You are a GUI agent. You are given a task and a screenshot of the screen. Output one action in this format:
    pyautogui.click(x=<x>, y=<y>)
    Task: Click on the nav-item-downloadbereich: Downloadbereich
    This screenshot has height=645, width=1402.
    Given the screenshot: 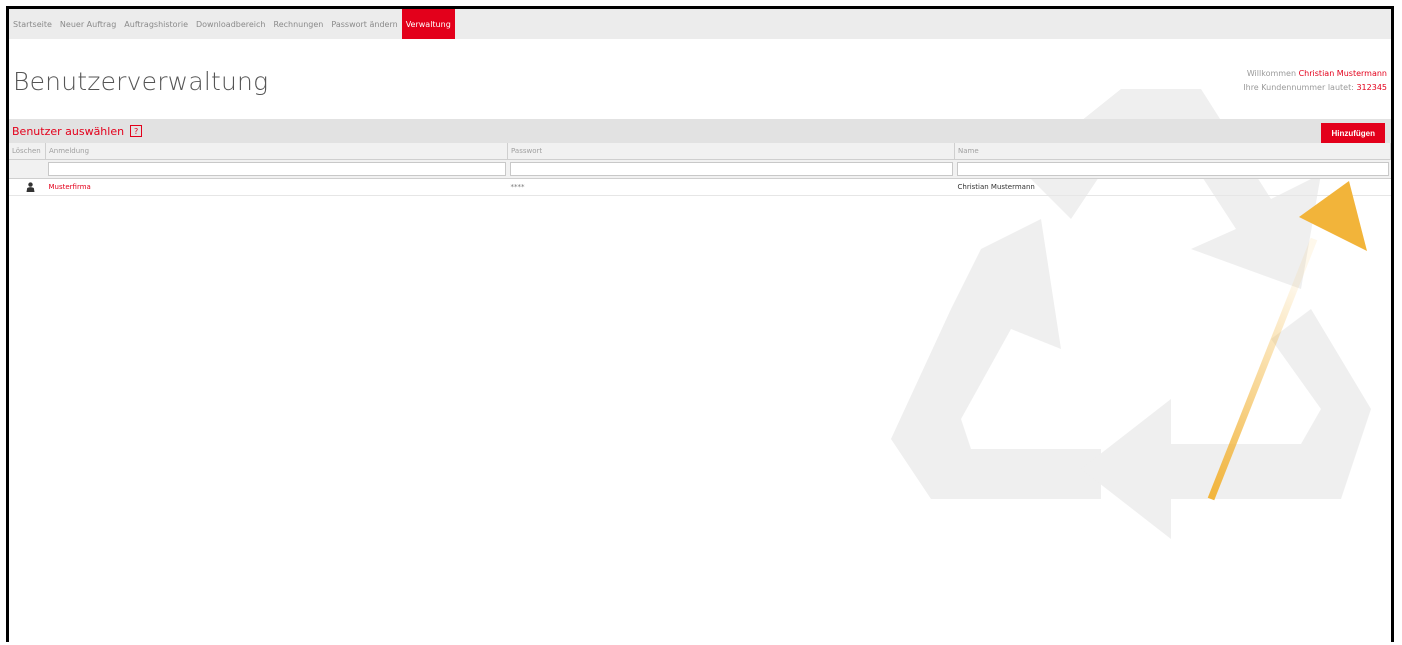 What is the action you would take?
    pyautogui.click(x=231, y=24)
    